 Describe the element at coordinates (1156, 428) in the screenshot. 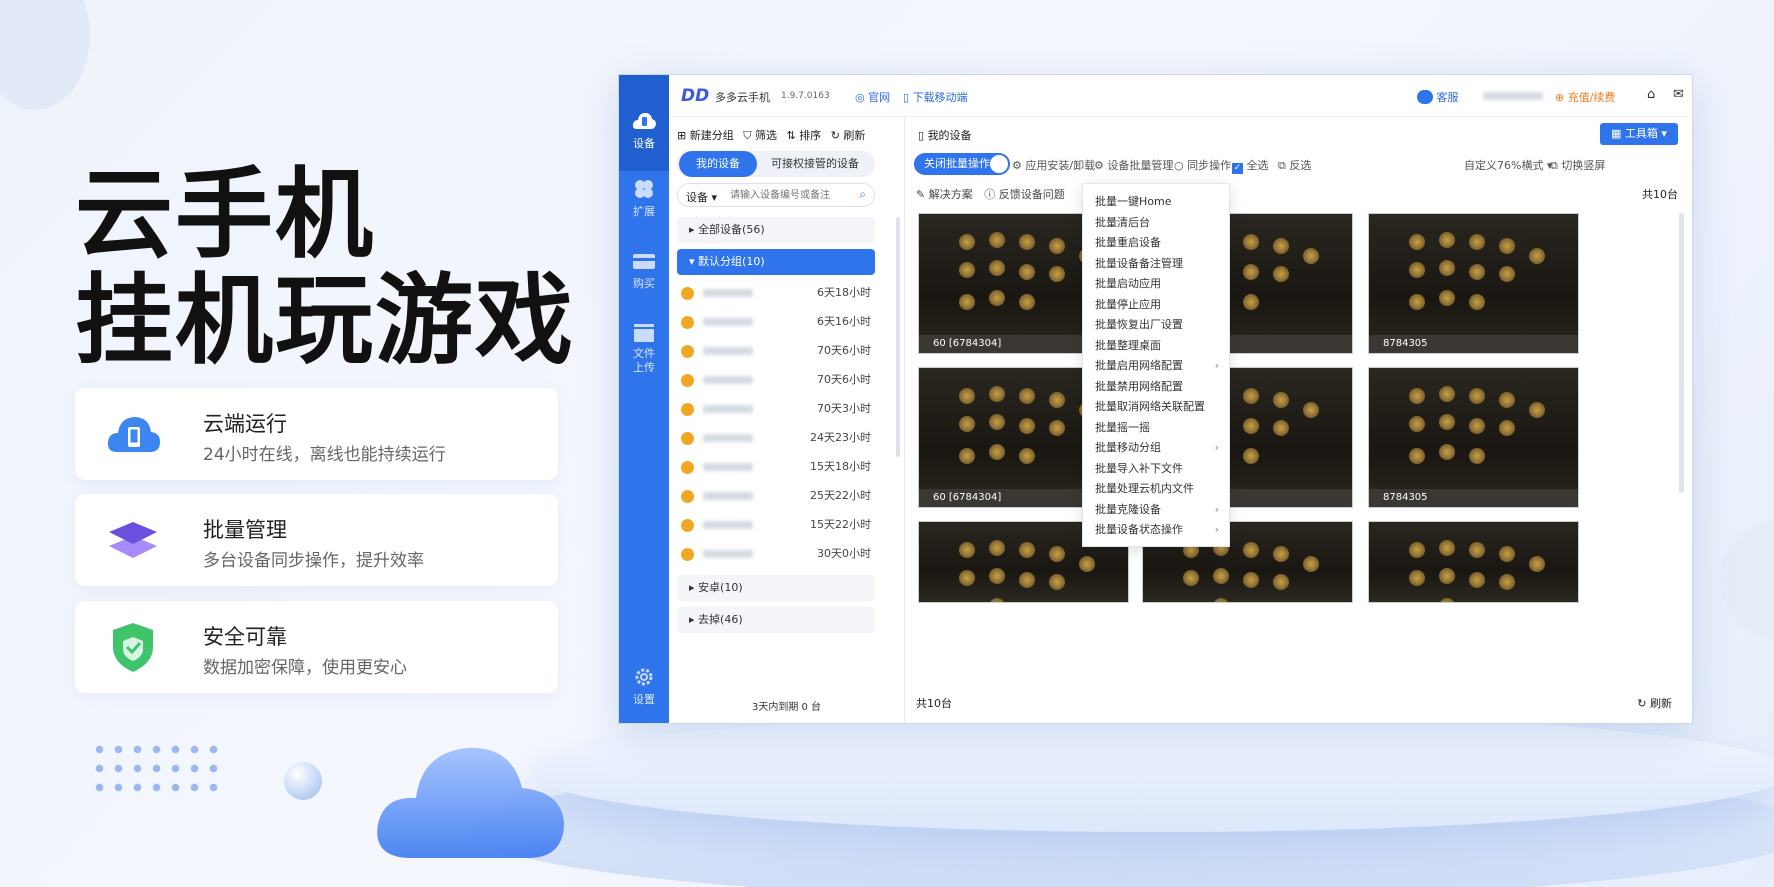

I see `menu-item: 批量摇一摇` at that location.